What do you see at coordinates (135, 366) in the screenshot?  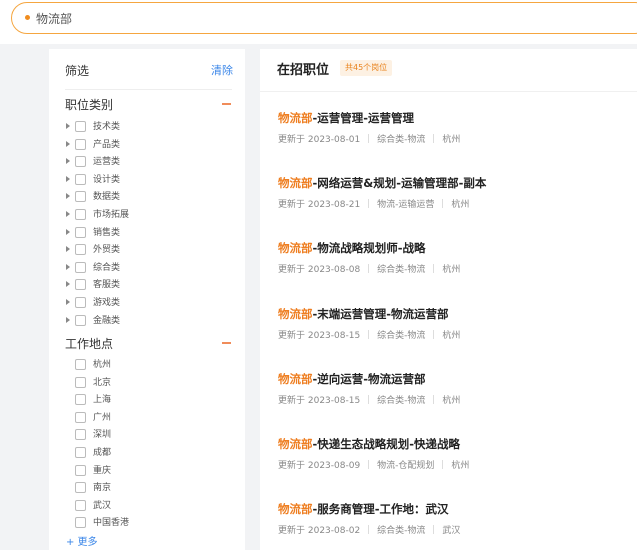 I see `location-item: 杭州` at bounding box center [135, 366].